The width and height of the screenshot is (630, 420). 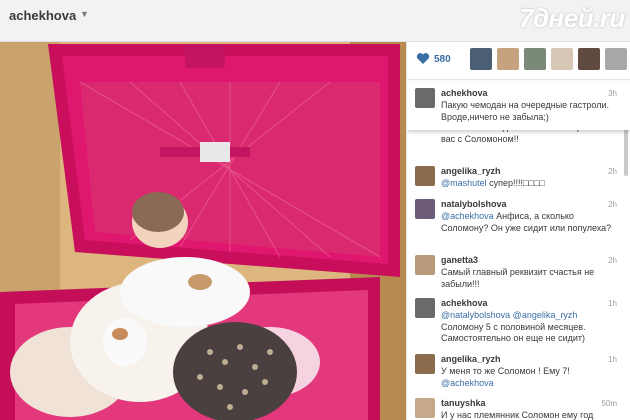 What do you see at coordinates (84, 14) in the screenshot?
I see `chevron-down-icon: ▼` at bounding box center [84, 14].